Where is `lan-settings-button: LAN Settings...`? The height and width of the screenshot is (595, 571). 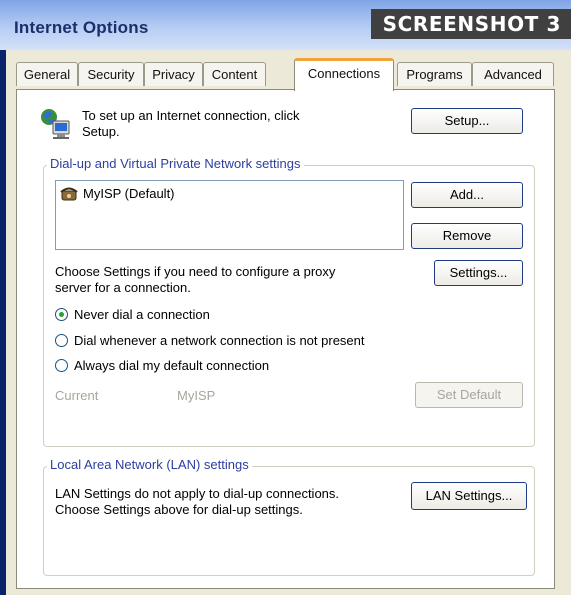 lan-settings-button: LAN Settings... is located at coordinates (469, 496).